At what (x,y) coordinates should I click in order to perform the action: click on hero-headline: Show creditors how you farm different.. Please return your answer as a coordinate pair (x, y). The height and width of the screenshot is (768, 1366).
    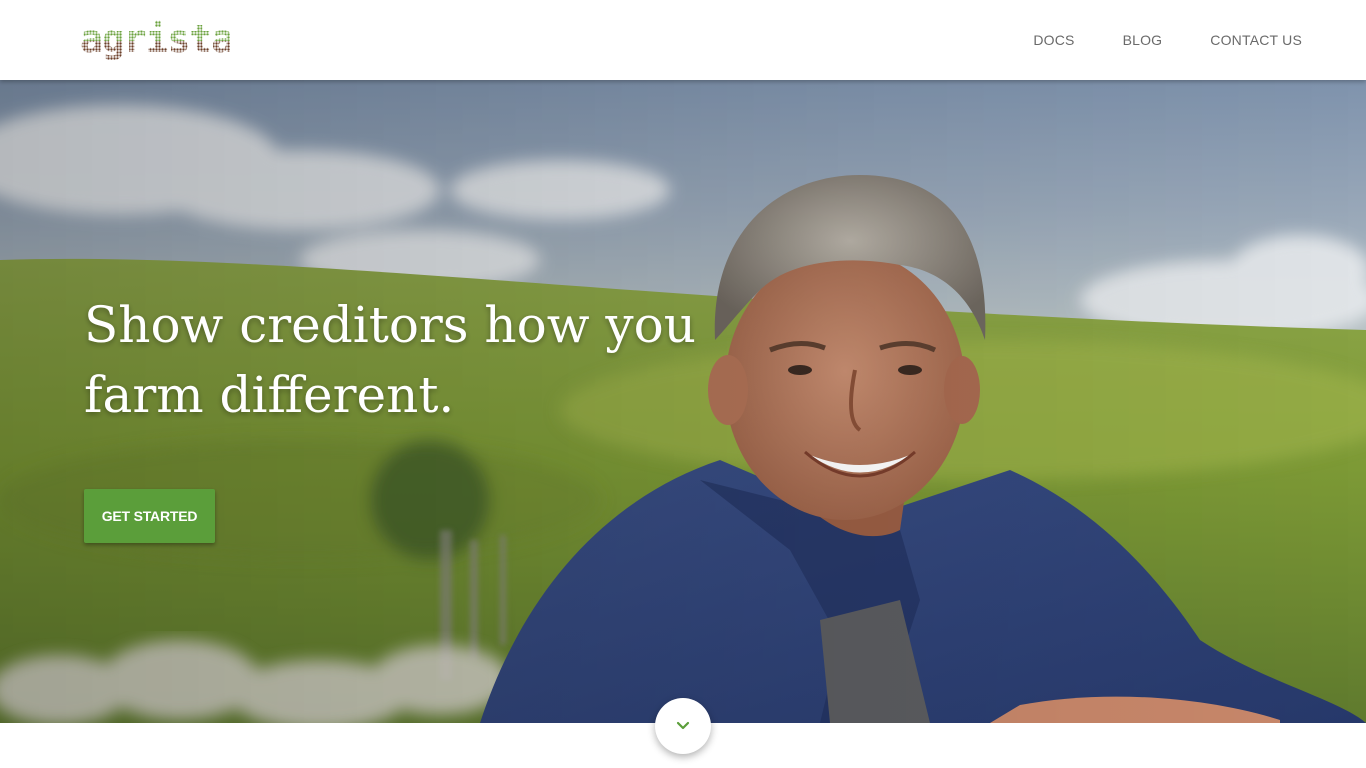
    Looking at the image, I should click on (404, 360).